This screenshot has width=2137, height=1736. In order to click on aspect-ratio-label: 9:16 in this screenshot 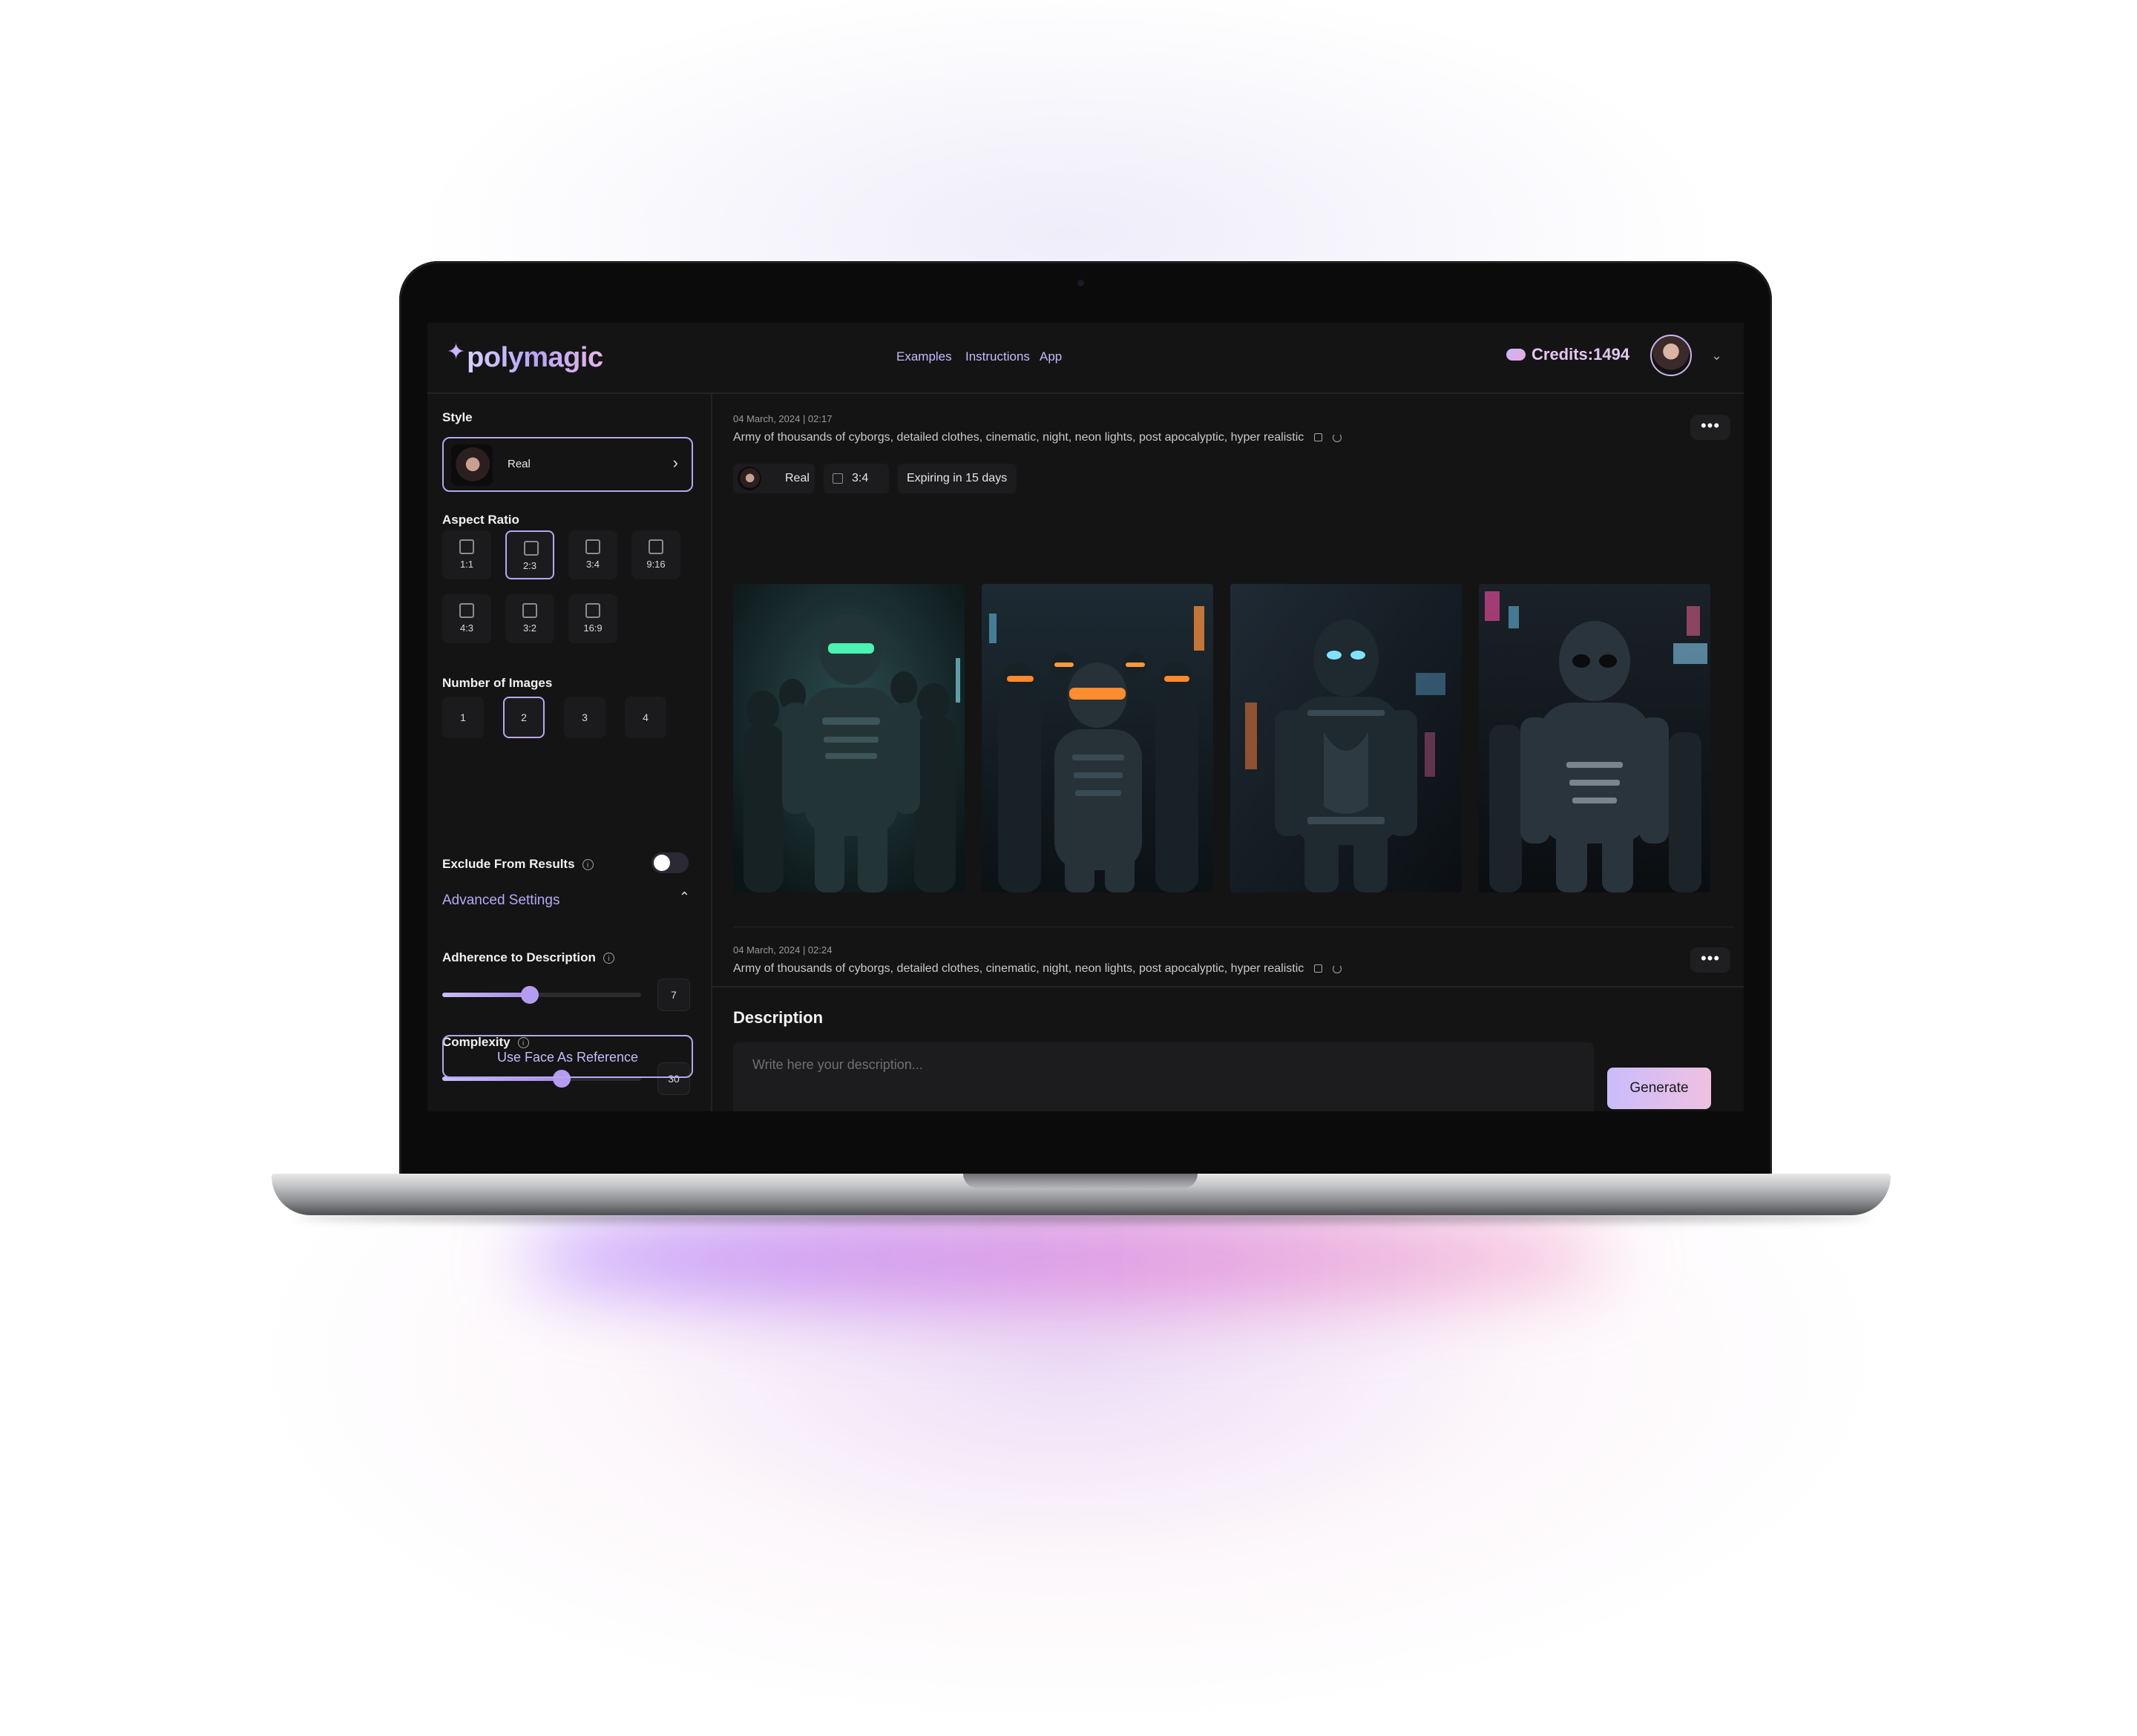, I will do `click(656, 564)`.